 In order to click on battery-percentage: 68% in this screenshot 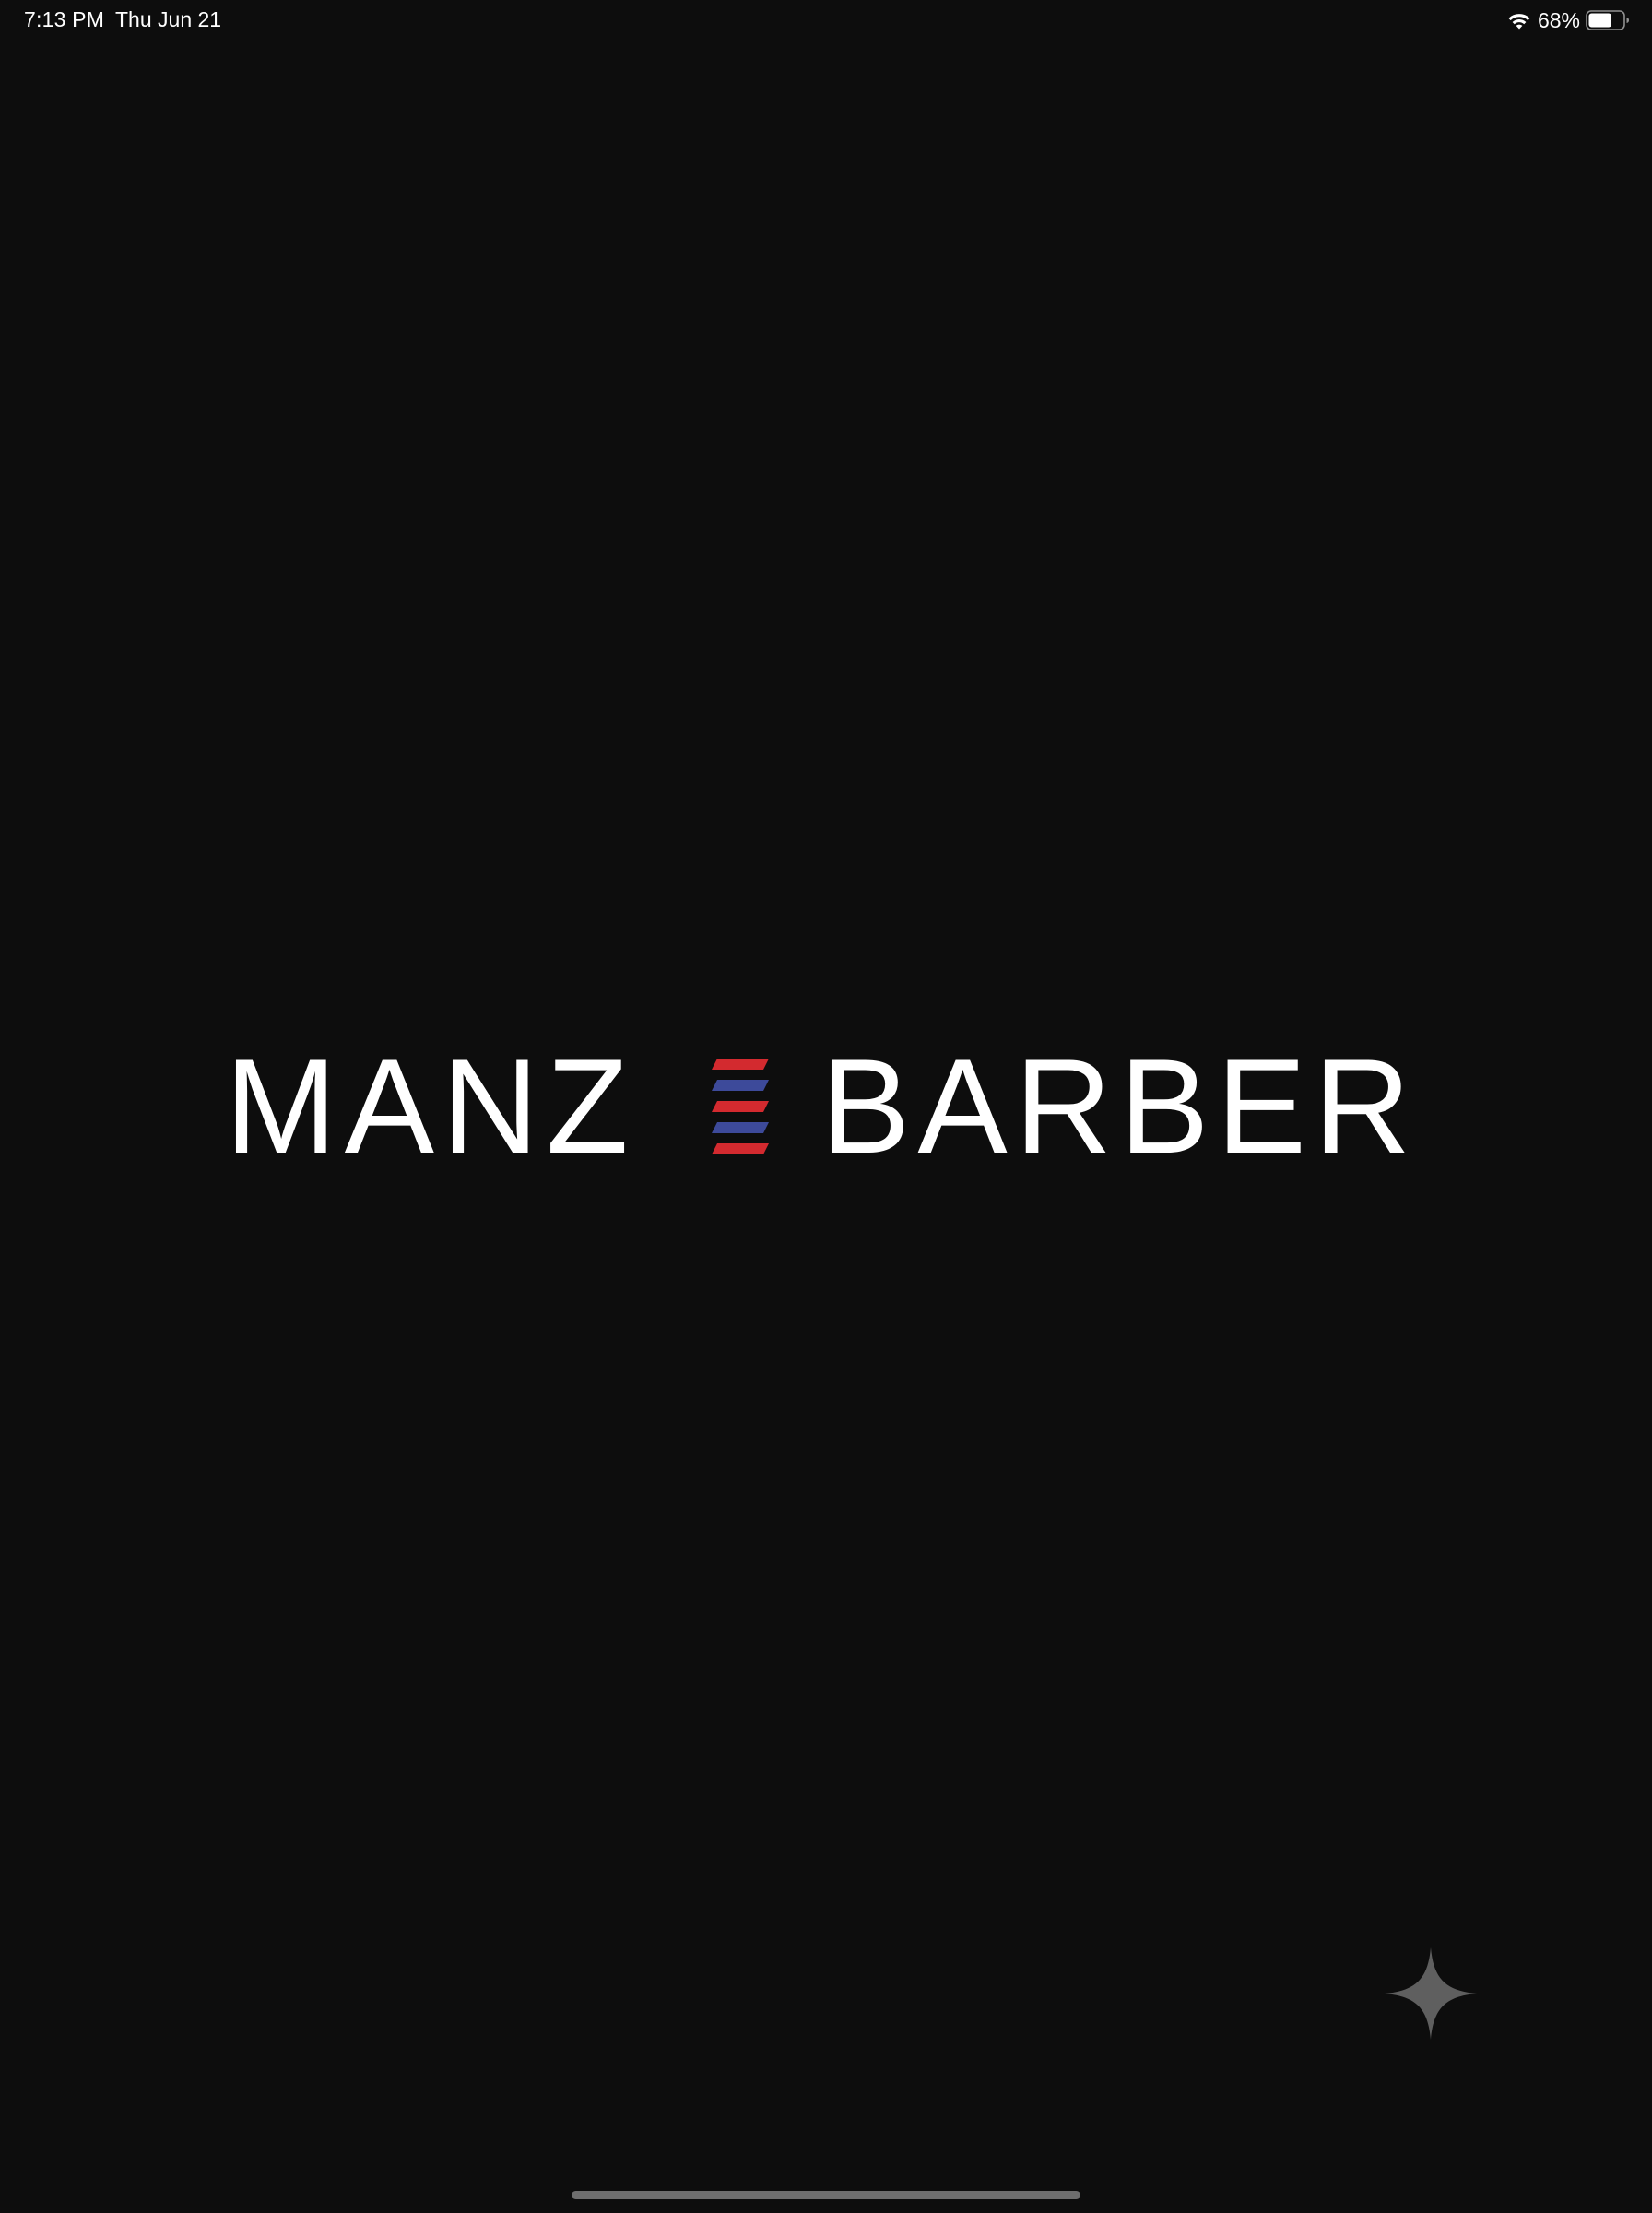, I will do `click(1558, 19)`.